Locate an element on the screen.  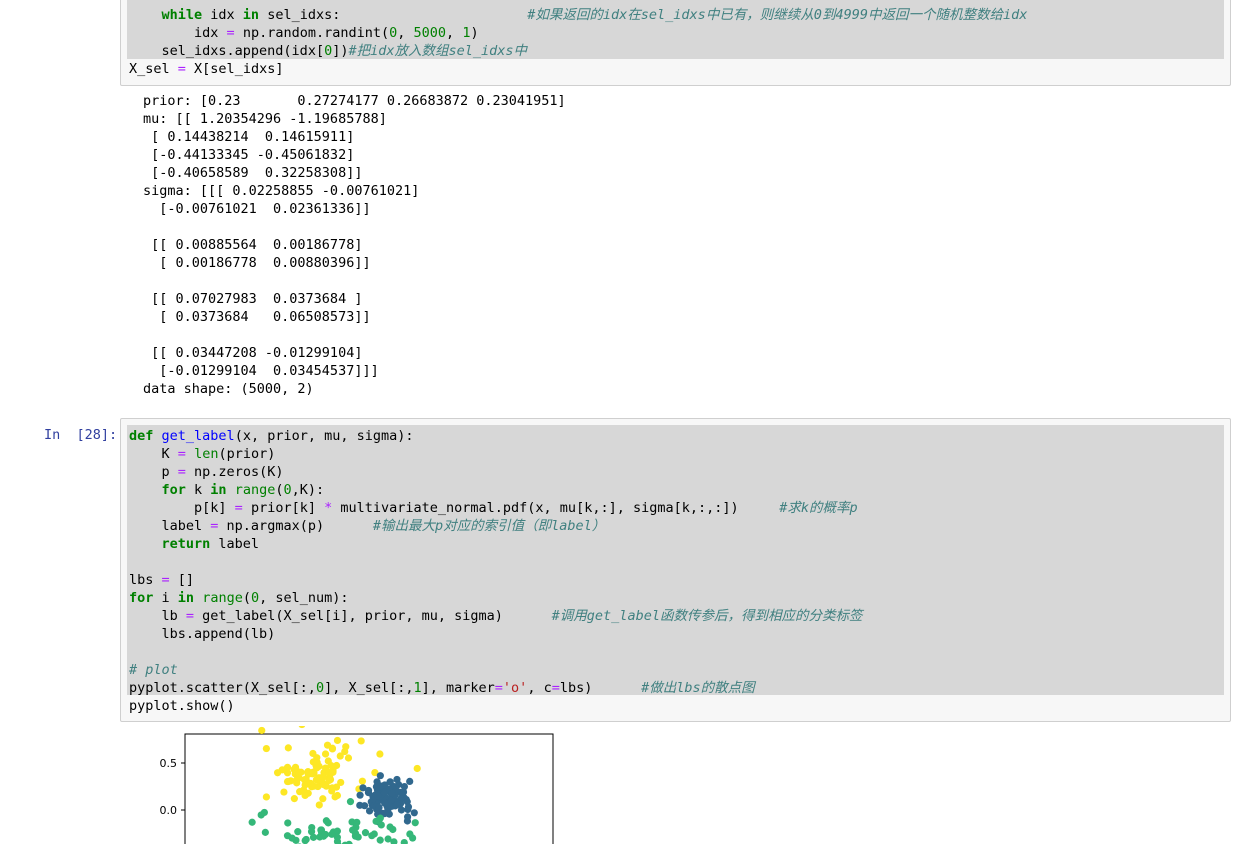
top-cell-line: X_sel = X[sel_idxs] is located at coordinates (206, 69).